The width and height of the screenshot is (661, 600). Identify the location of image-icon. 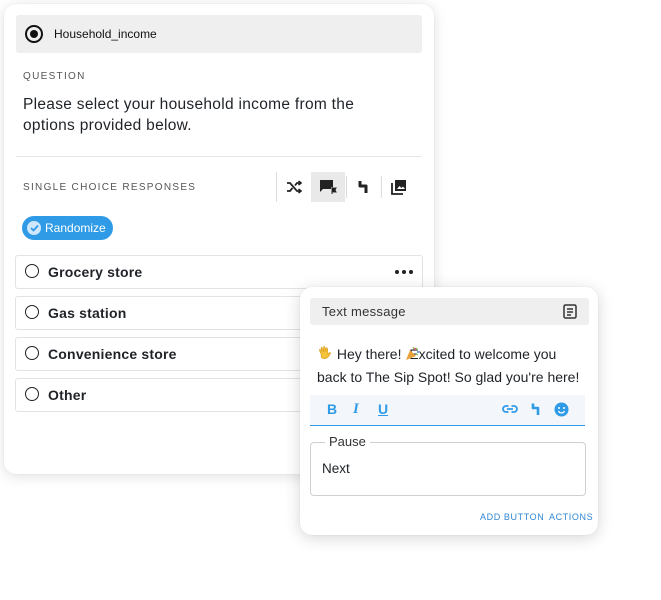
(398, 187).